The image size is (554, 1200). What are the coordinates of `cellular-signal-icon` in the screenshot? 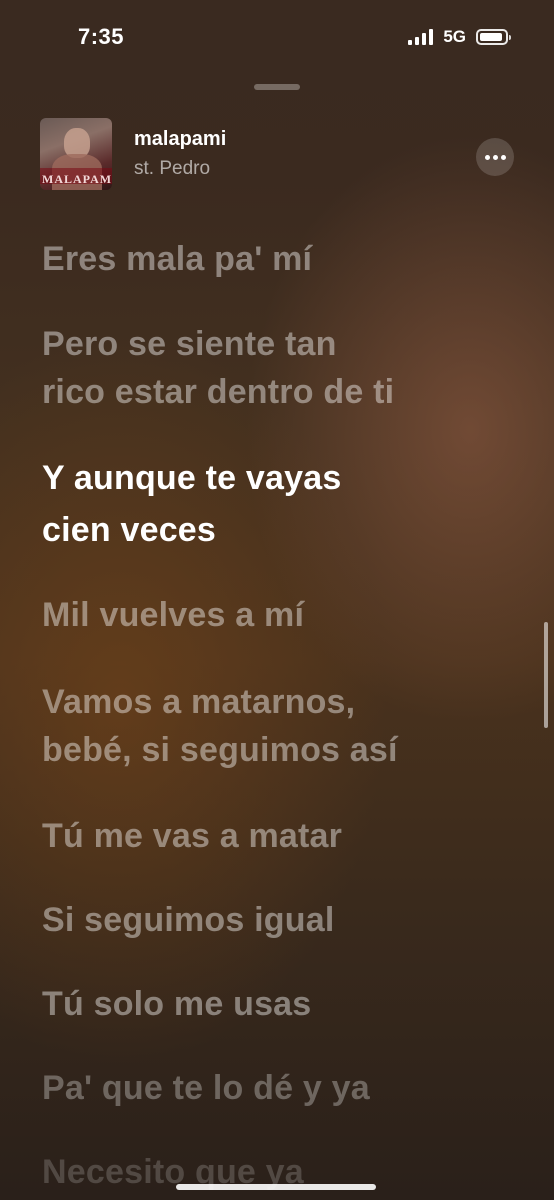 It's located at (421, 37).